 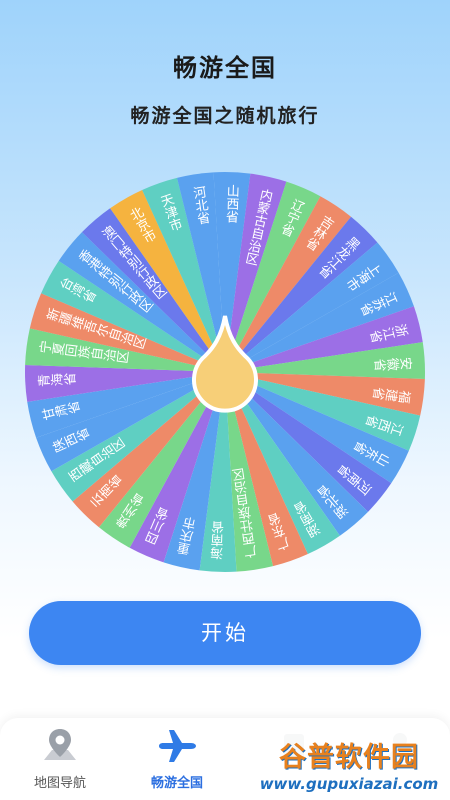 I want to click on map-pin-icon, so click(x=60, y=744).